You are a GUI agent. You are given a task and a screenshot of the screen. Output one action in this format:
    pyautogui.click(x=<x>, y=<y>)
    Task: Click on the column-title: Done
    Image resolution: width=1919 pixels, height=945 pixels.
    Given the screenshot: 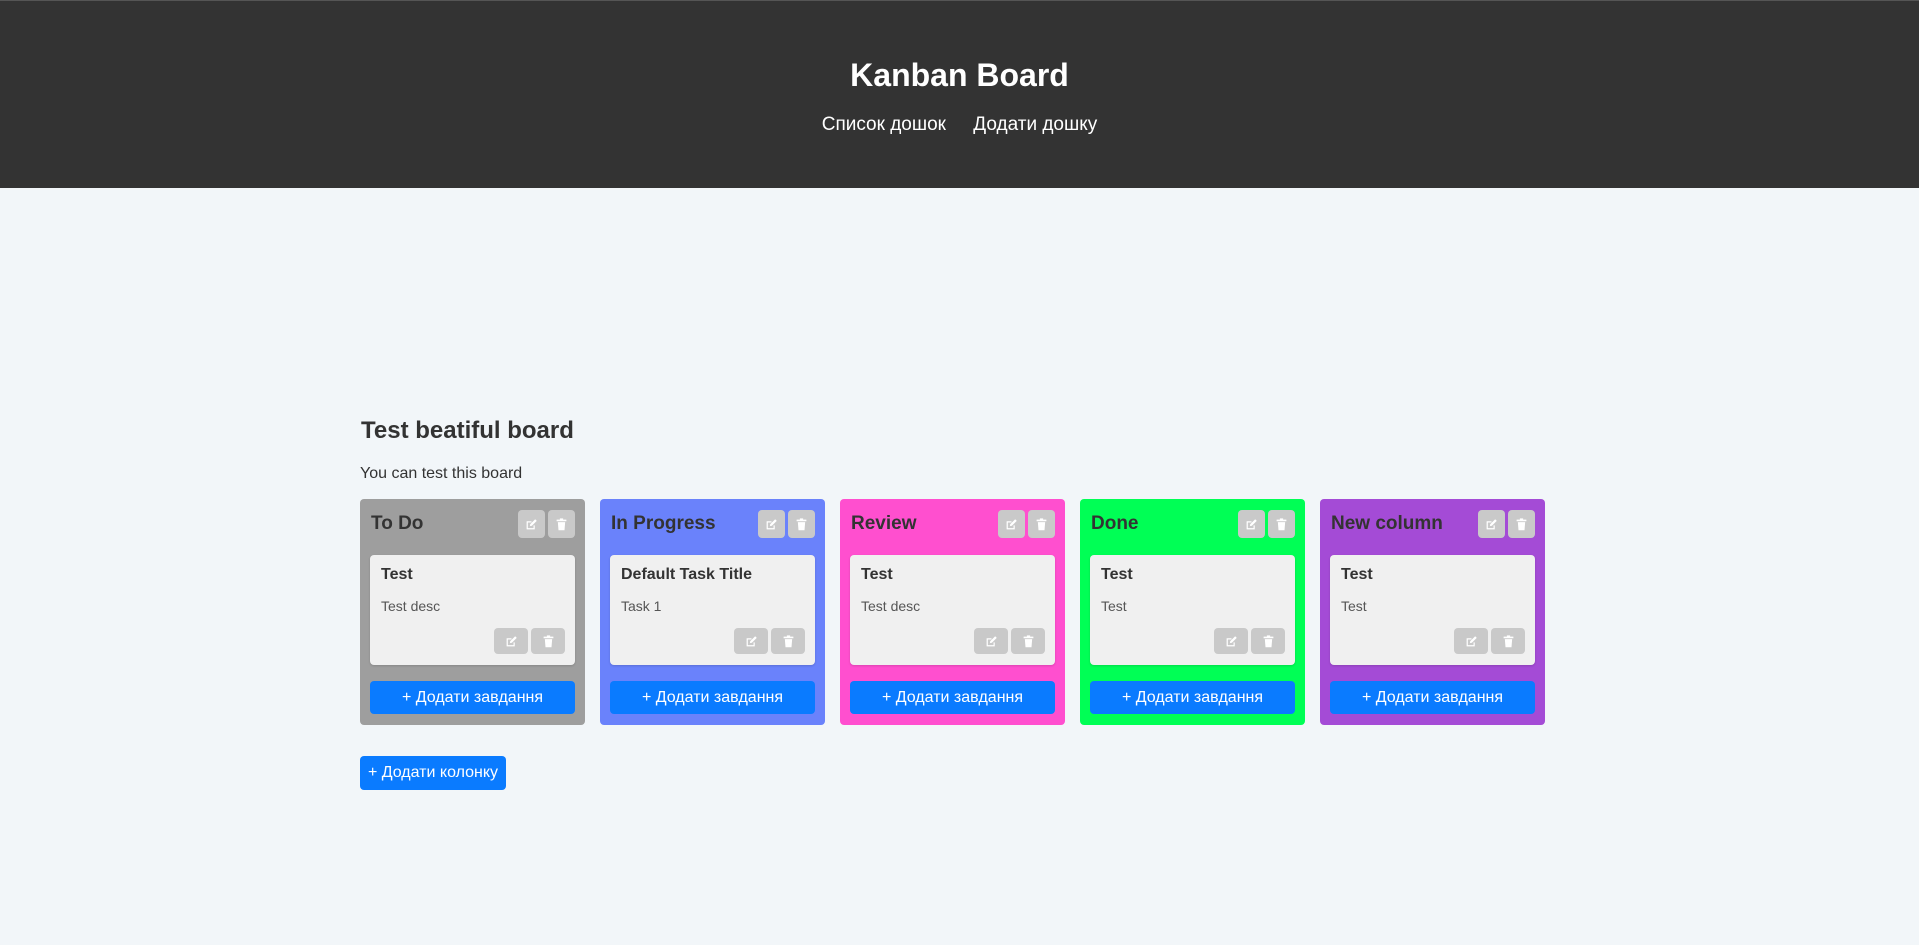 What is the action you would take?
    pyautogui.click(x=1115, y=523)
    